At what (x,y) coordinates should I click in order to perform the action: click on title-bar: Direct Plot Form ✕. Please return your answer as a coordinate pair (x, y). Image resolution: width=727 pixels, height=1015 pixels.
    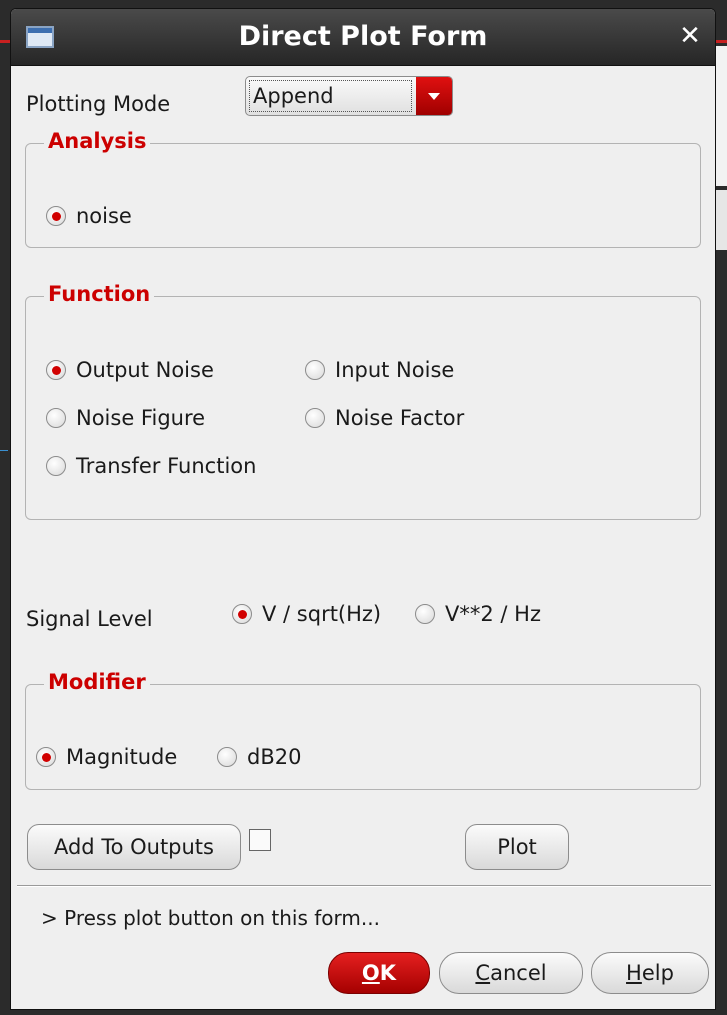
    Looking at the image, I should click on (363, 37).